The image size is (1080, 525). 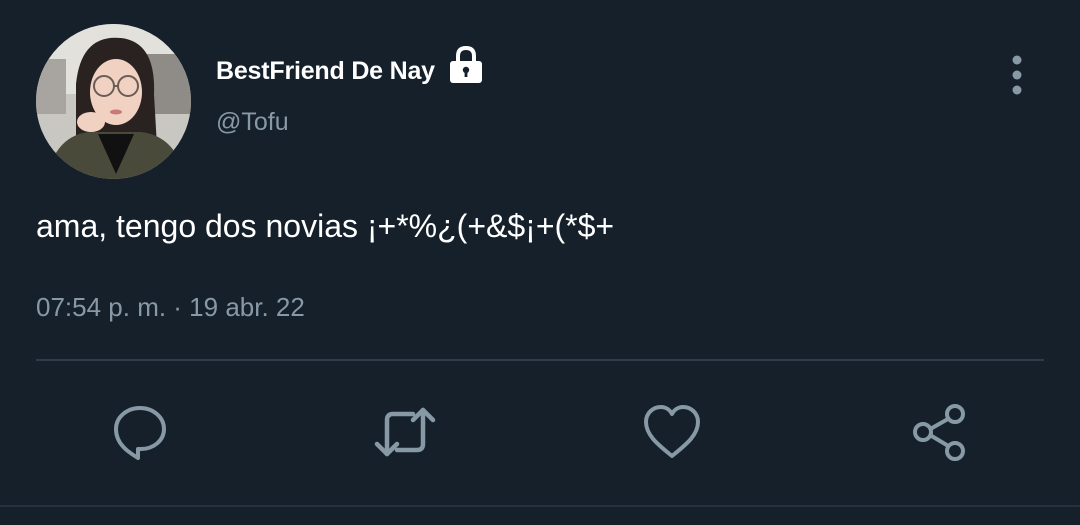 I want to click on retweet-icon, so click(x=405, y=432).